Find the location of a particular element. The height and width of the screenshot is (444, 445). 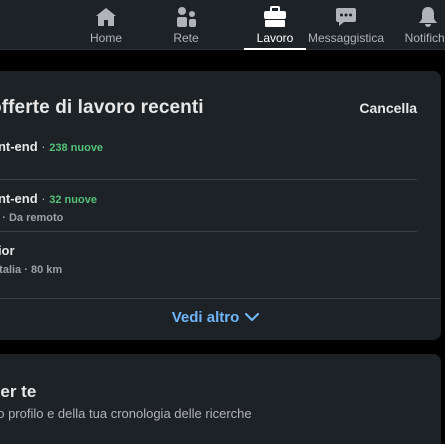

chat-icon is located at coordinates (346, 17).